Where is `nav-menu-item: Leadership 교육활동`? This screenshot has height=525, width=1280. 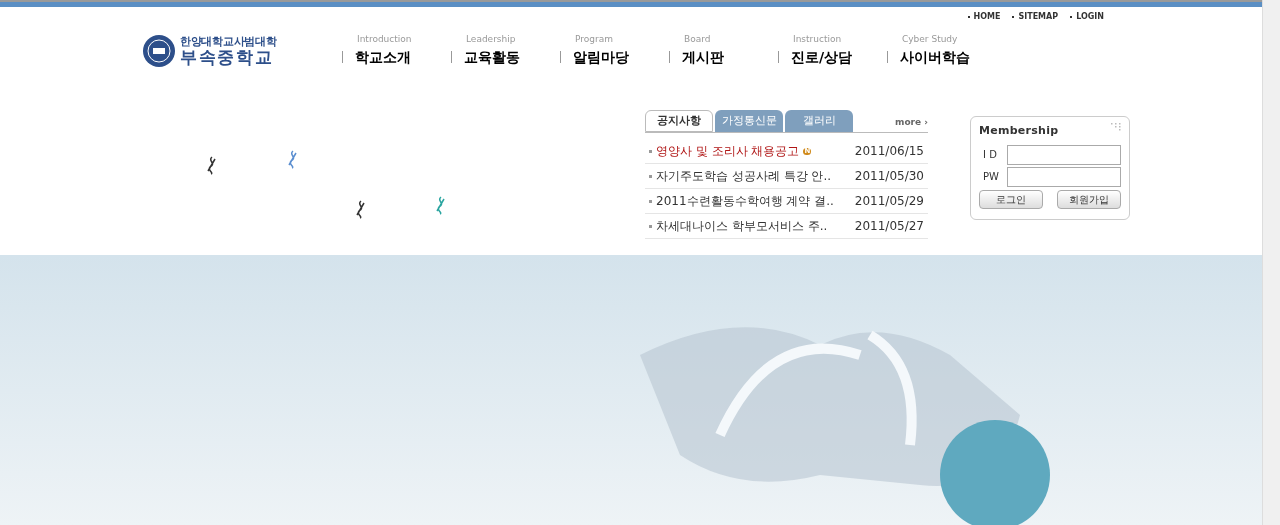 nav-menu-item: Leadership 교육활동 is located at coordinates (505, 50).